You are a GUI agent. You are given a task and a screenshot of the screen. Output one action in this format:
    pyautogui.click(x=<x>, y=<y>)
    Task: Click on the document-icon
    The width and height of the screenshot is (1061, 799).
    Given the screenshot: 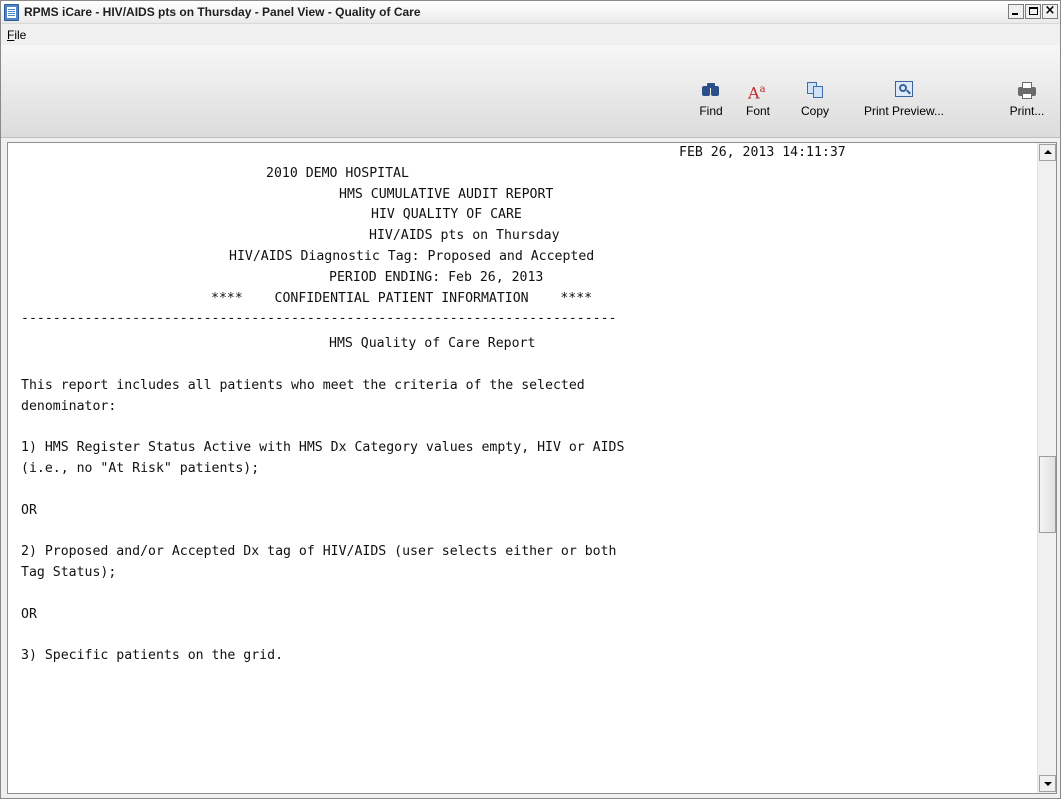 What is the action you would take?
    pyautogui.click(x=11, y=12)
    